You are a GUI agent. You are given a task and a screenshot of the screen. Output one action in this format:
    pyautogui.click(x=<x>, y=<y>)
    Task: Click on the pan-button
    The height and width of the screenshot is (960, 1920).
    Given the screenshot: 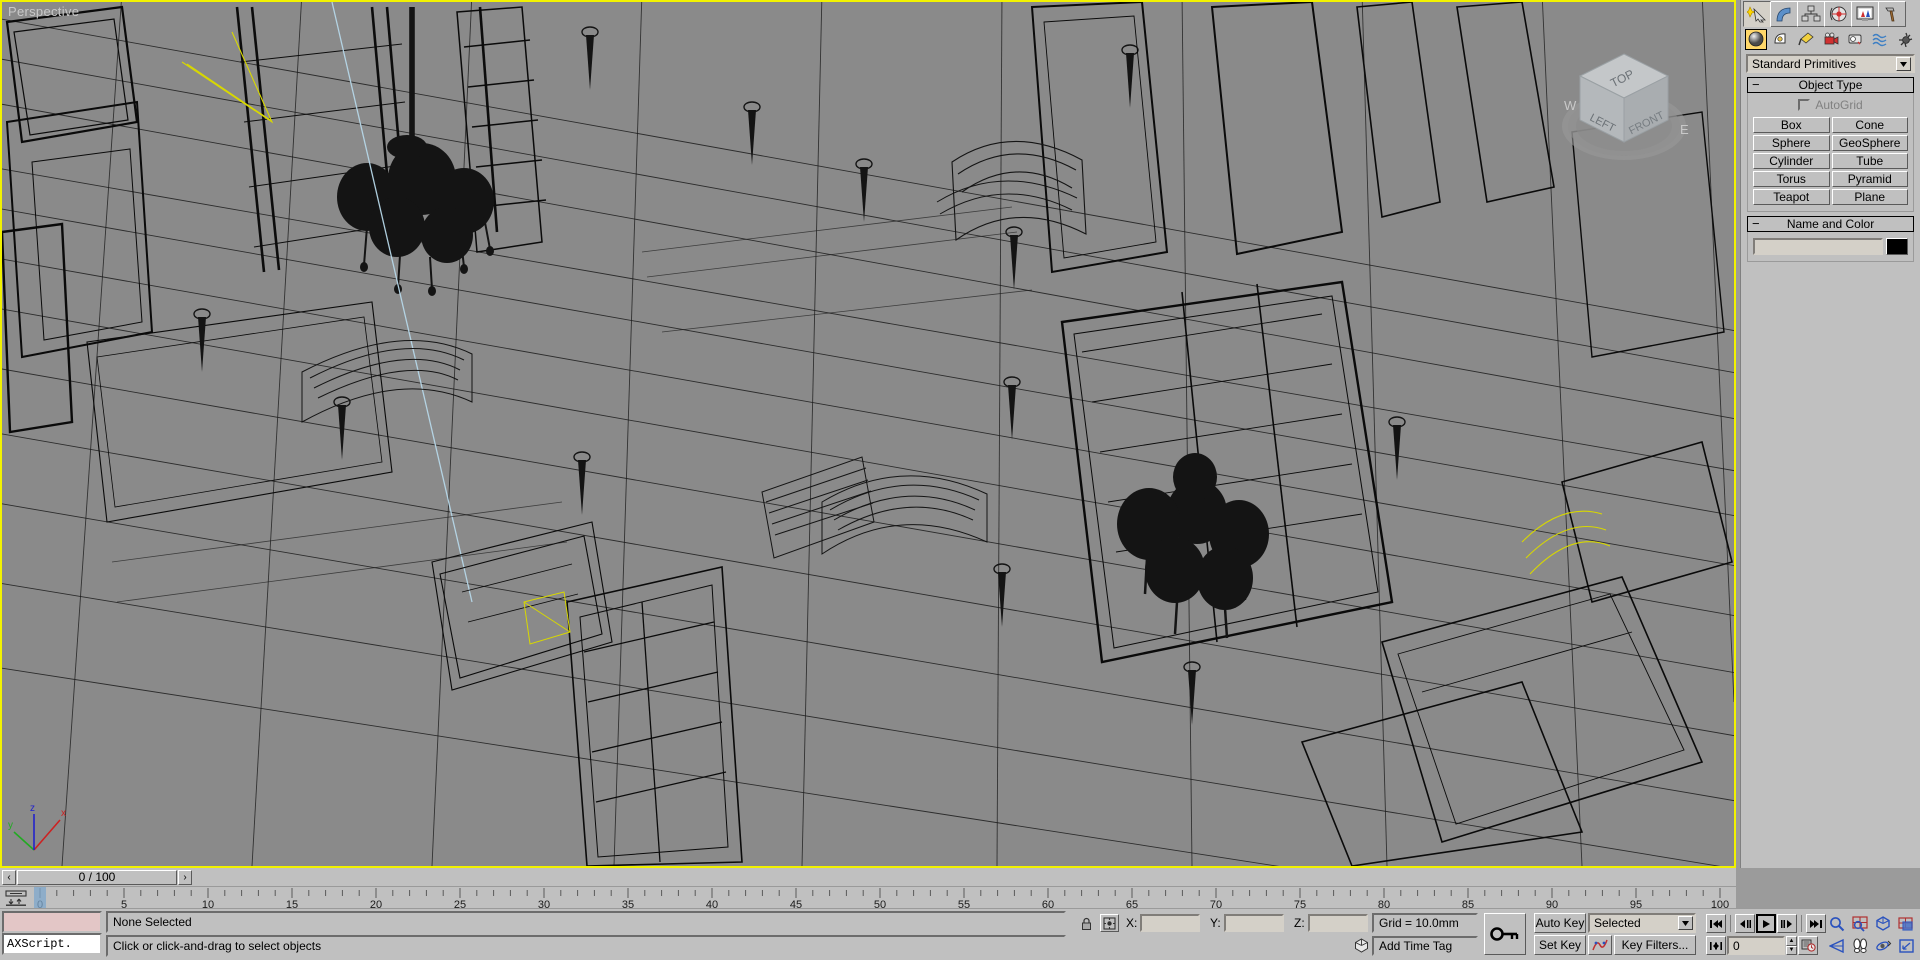 What is the action you would take?
    pyautogui.click(x=1860, y=946)
    